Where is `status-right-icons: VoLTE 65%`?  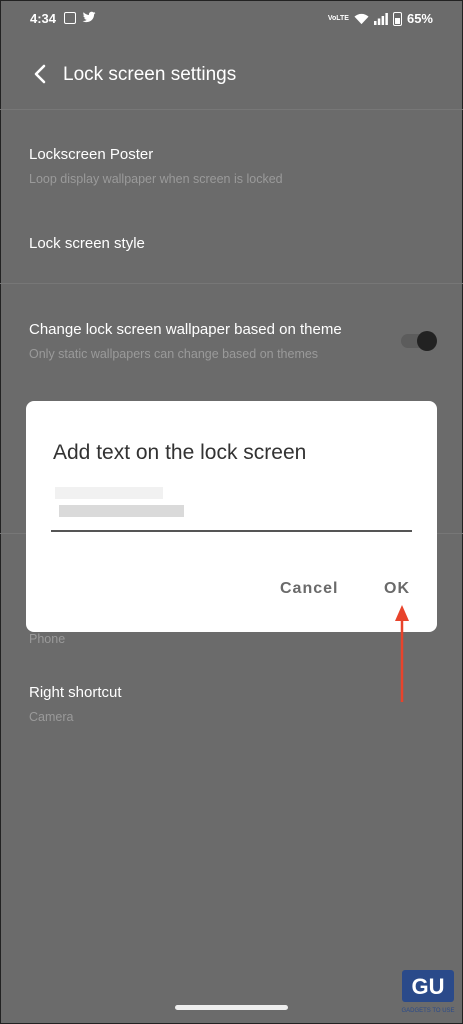
status-right-icons: VoLTE 65% is located at coordinates (380, 18).